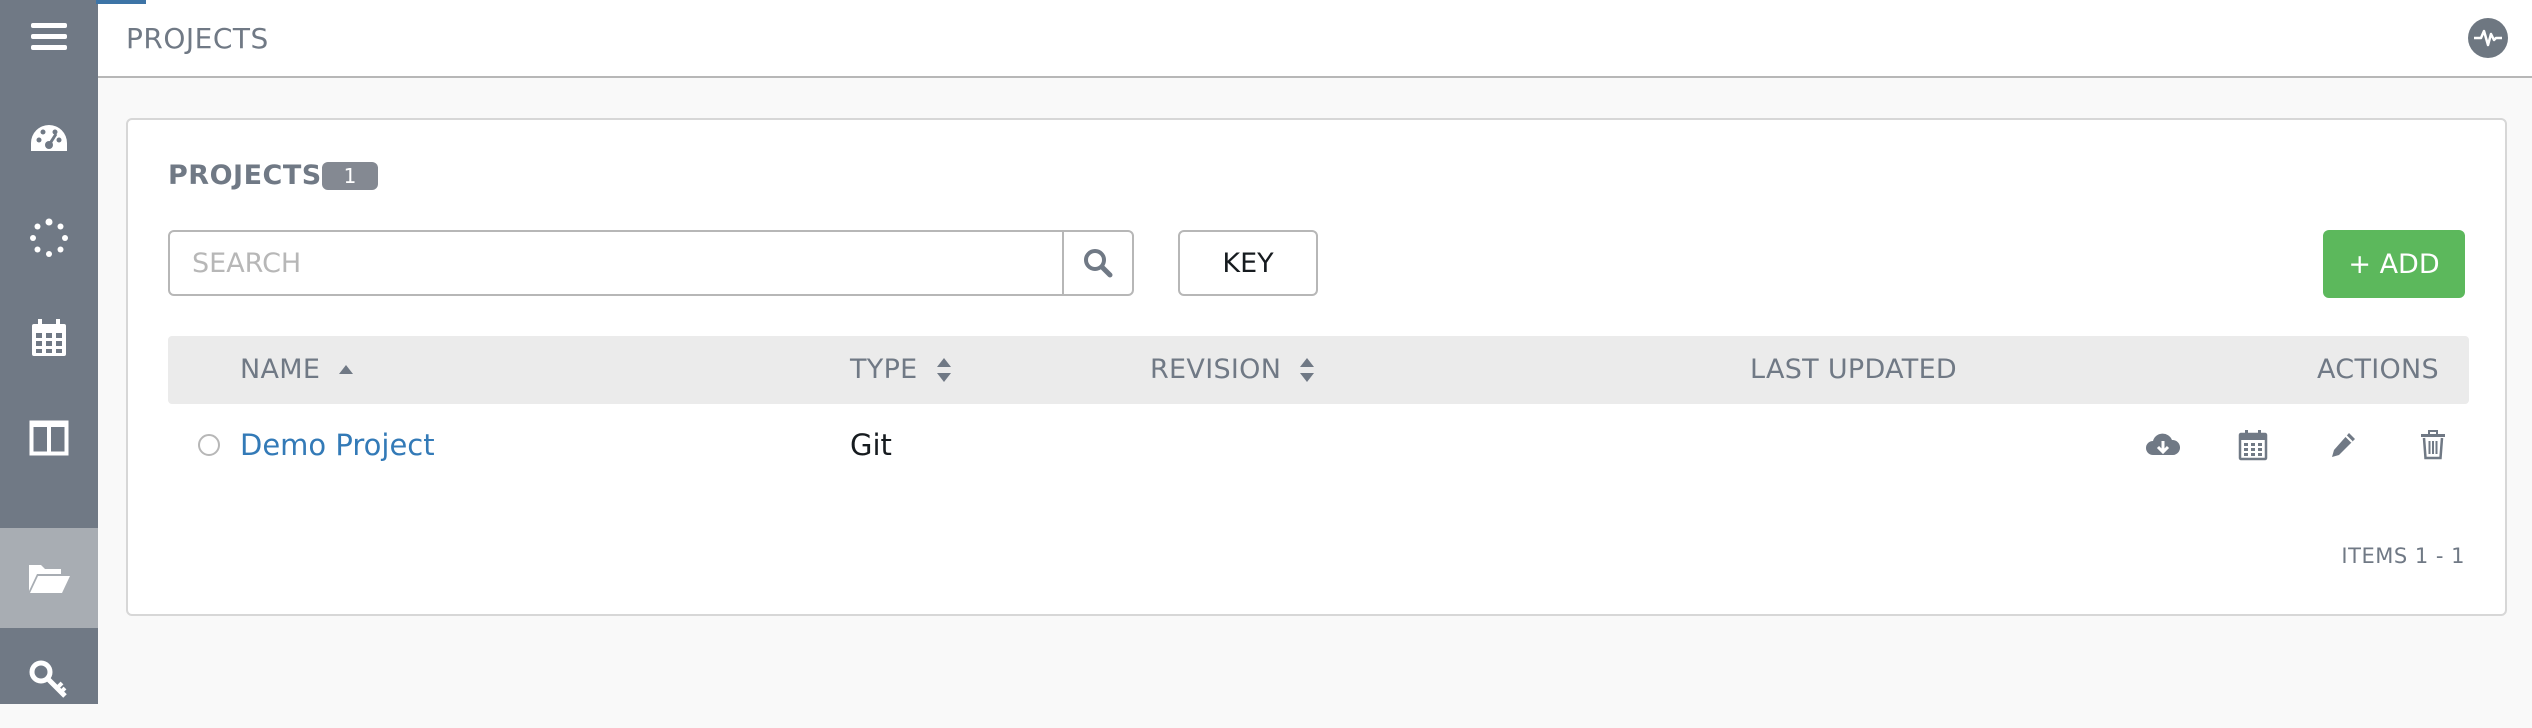  I want to click on sidebar-item-schedules, so click(49, 338).